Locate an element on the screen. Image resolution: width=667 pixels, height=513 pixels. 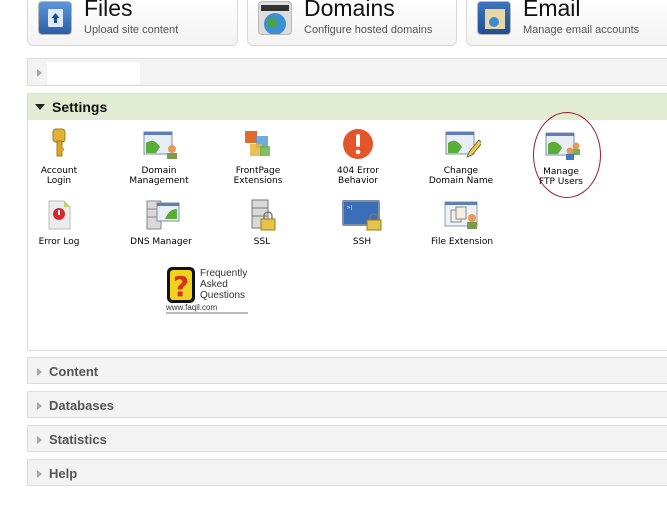
section-title: Help is located at coordinates (63, 473).